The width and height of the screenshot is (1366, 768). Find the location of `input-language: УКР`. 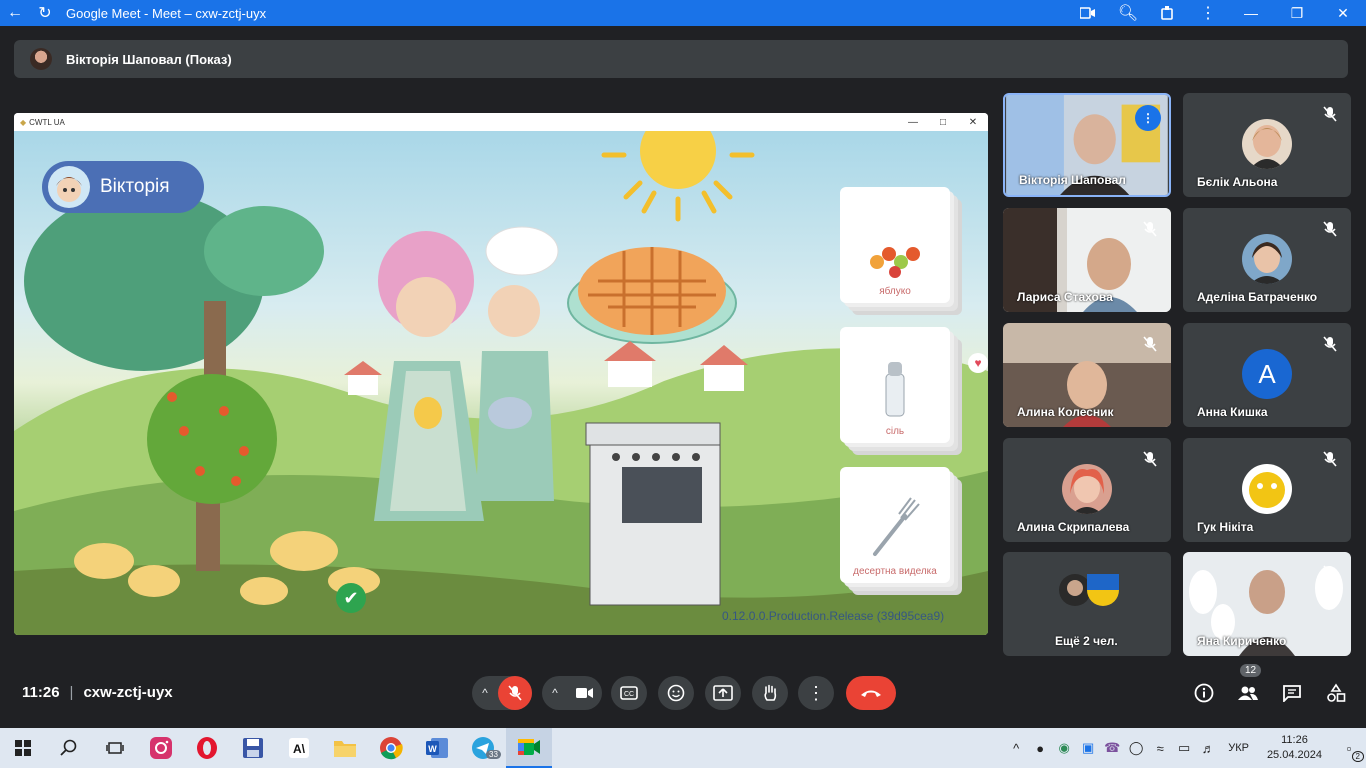

input-language: УКР is located at coordinates (1238, 748).